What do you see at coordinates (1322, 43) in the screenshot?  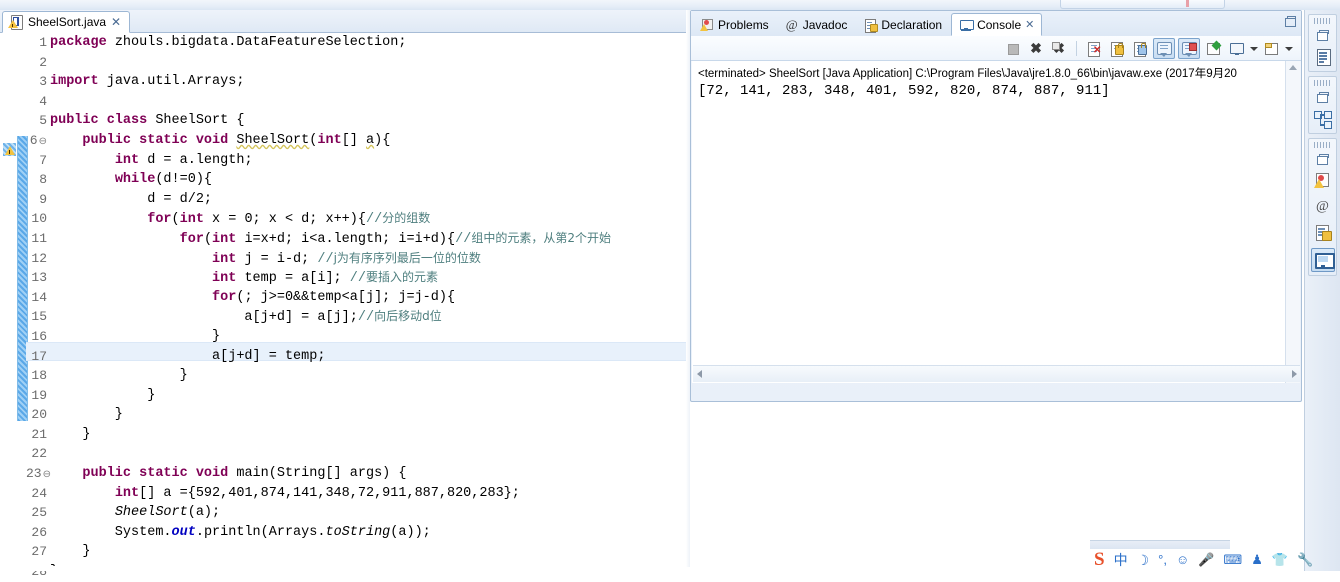 I see `fast-view-group` at bounding box center [1322, 43].